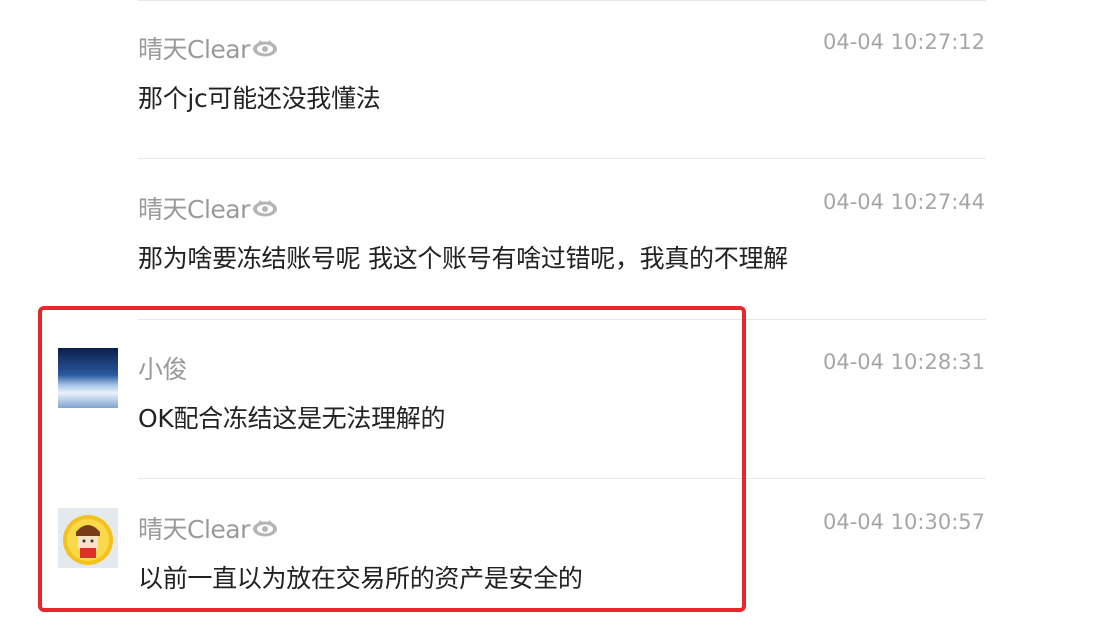  I want to click on timestamp: 04-04 10:30:57, so click(903, 522).